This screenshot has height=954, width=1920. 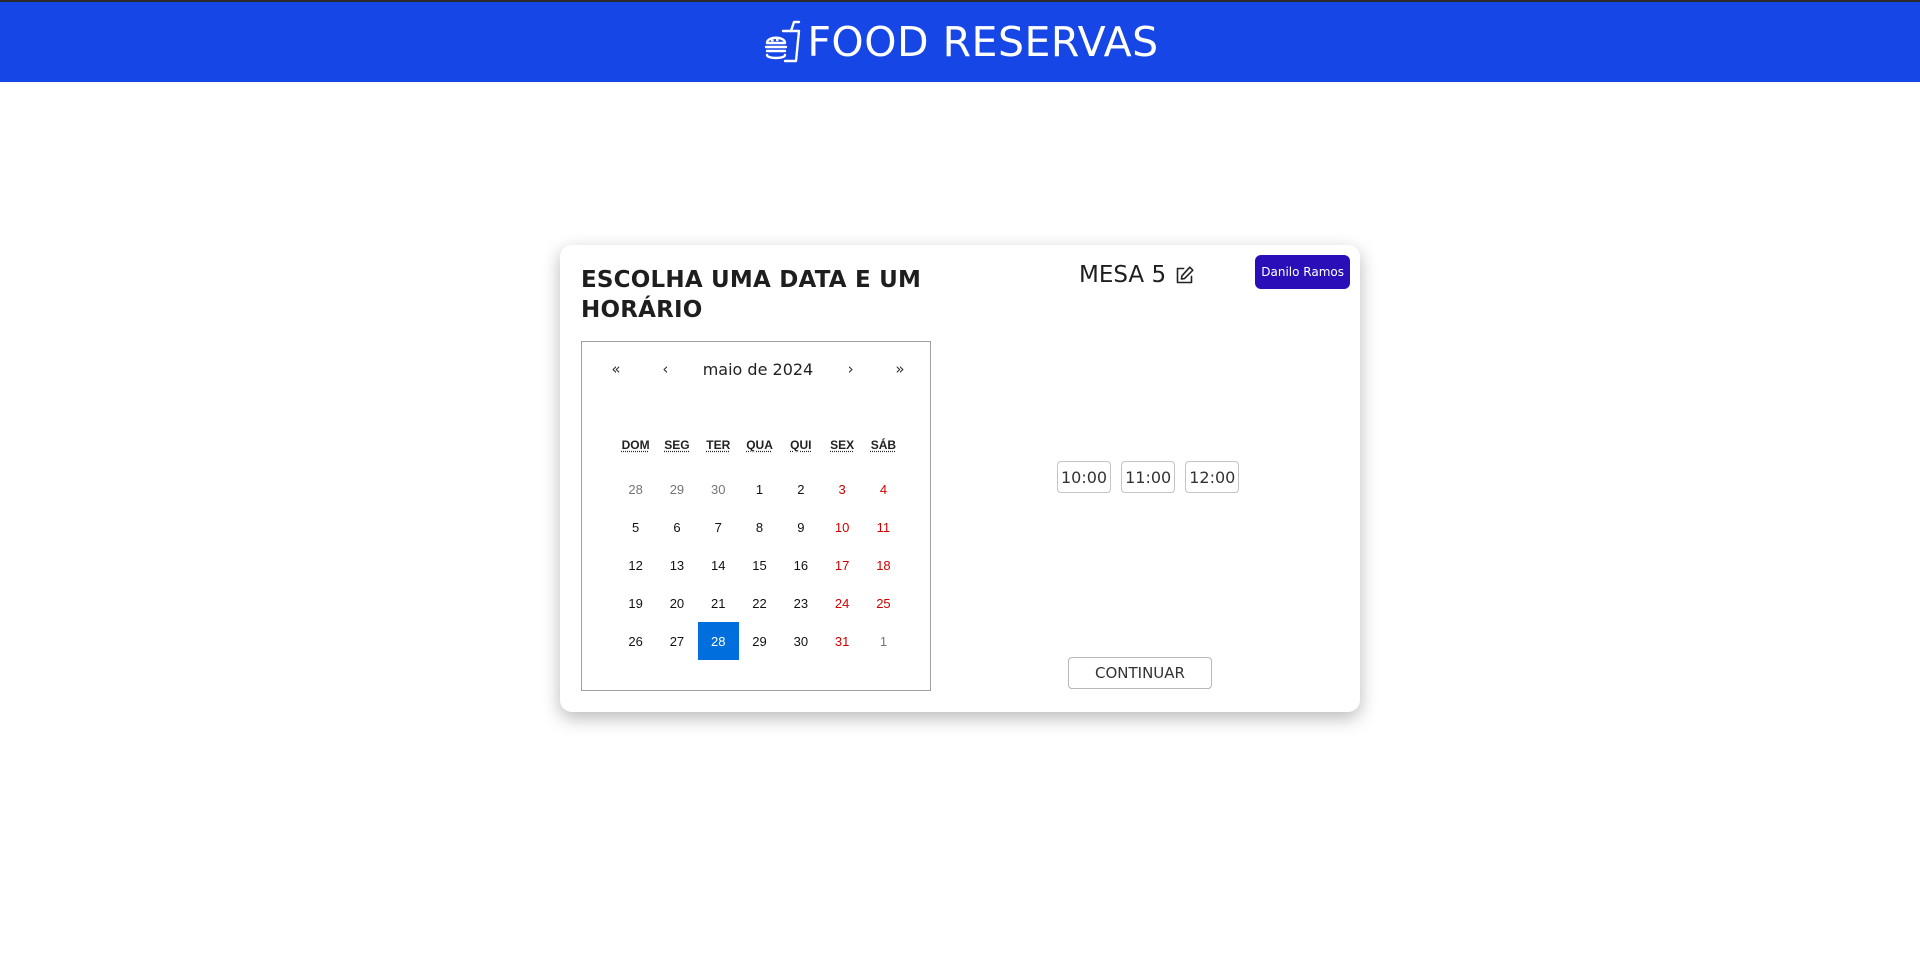 What do you see at coordinates (676, 565) in the screenshot?
I see `calendar-day: 13` at bounding box center [676, 565].